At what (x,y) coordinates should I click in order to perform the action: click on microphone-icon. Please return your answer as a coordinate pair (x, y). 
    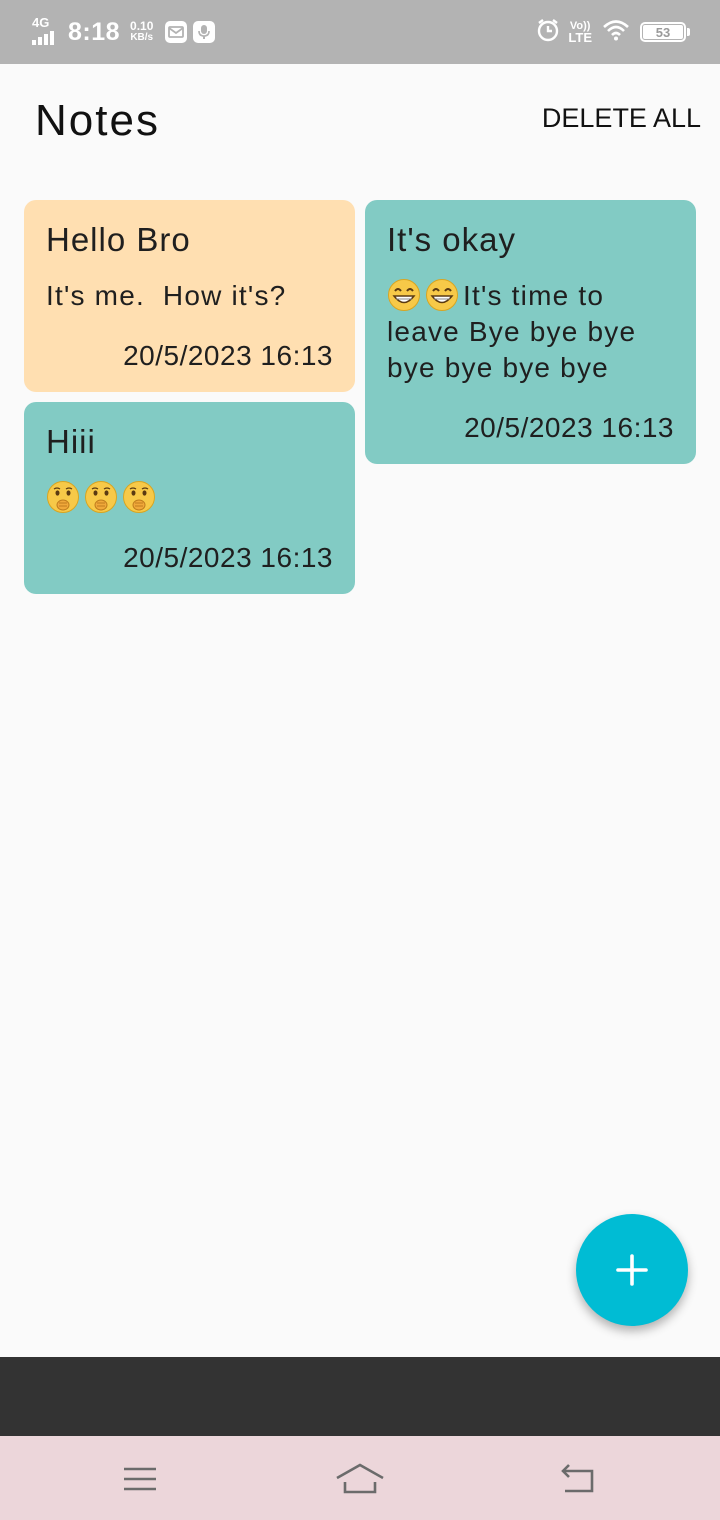
    Looking at the image, I should click on (204, 32).